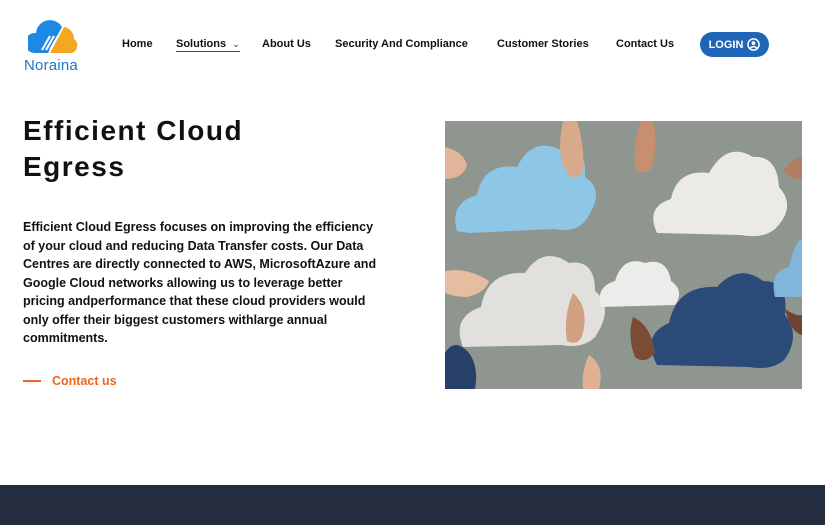 This screenshot has height=525, width=825. I want to click on user-circle-icon, so click(754, 44).